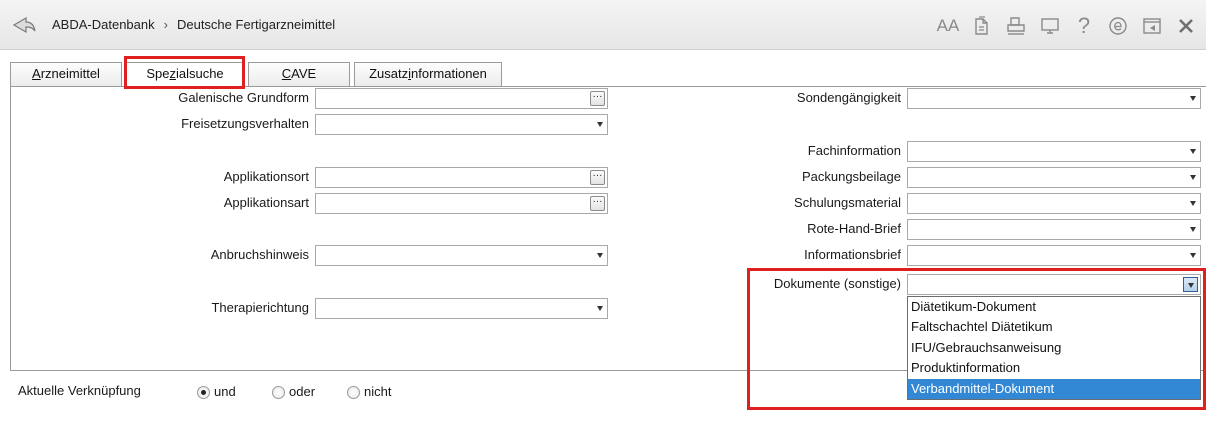 The height and width of the screenshot is (421, 1206). Describe the element at coordinates (852, 254) in the screenshot. I see `label-informationsbrief: Informationsbrief` at that location.